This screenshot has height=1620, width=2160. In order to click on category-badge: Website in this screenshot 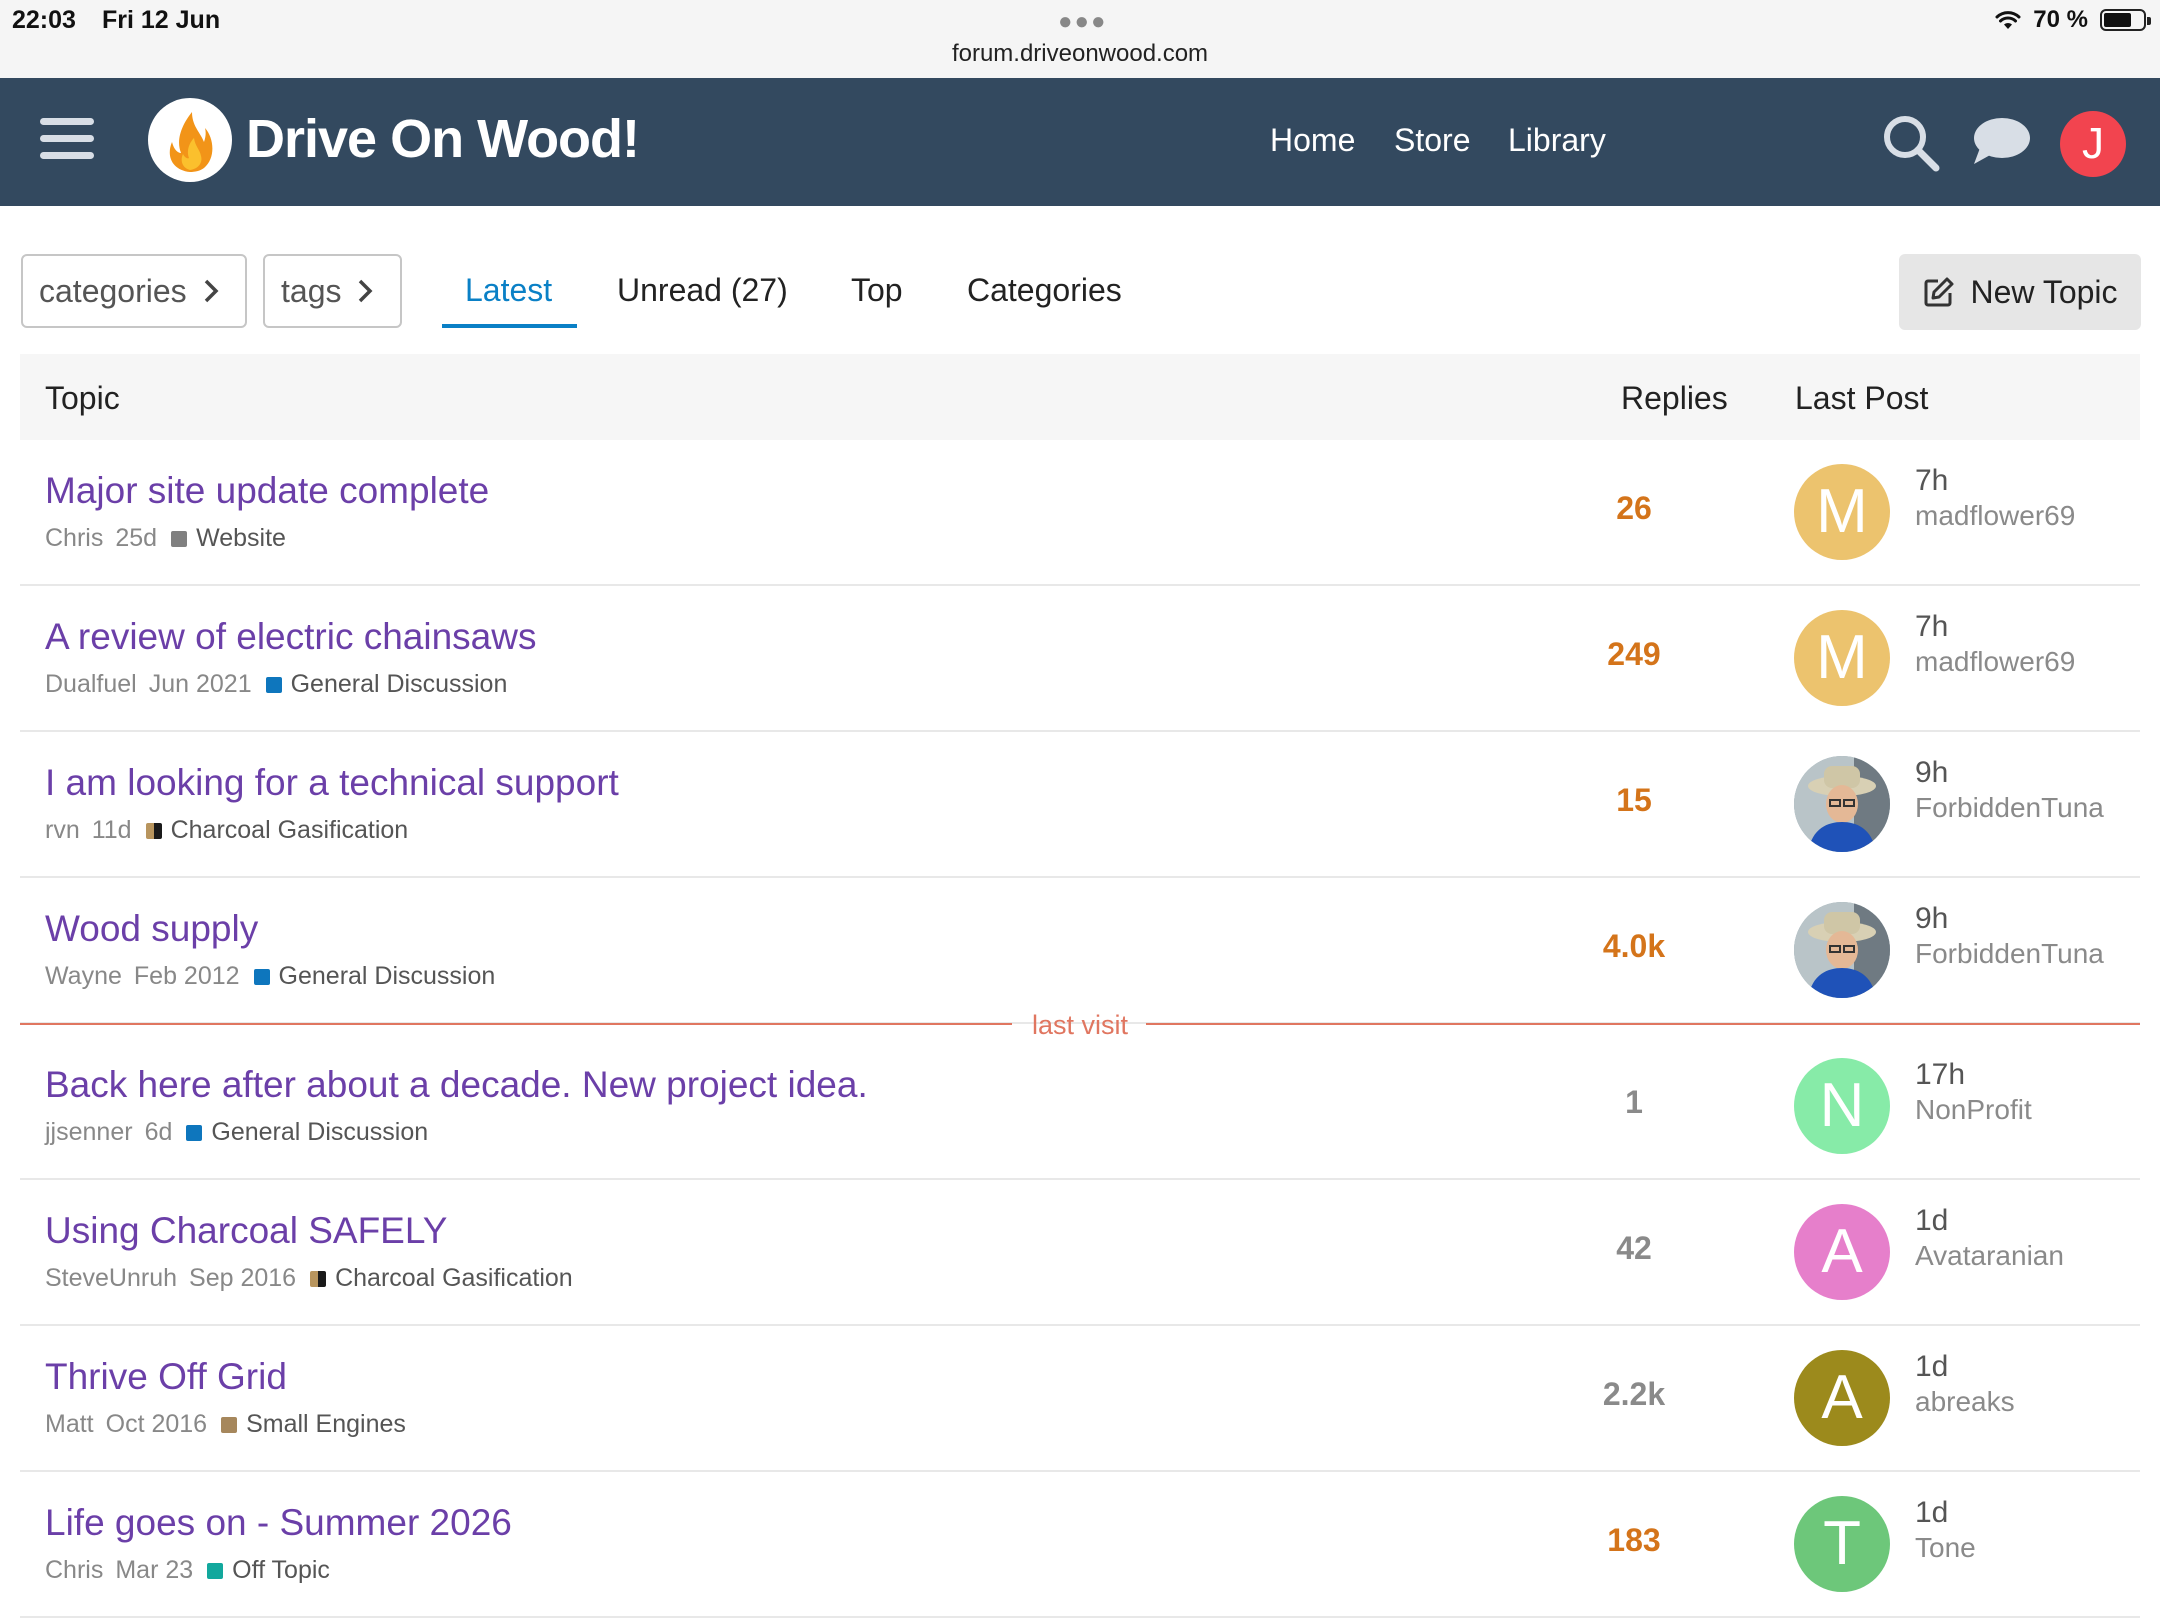, I will do `click(228, 538)`.